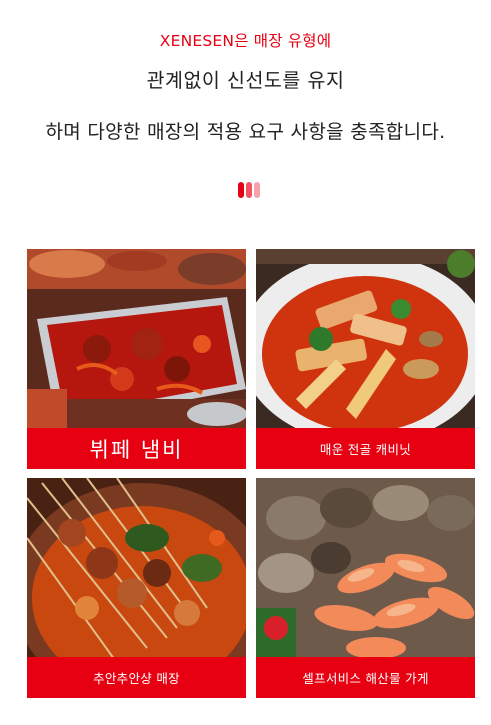 The image size is (491, 725). What do you see at coordinates (365, 588) in the screenshot?
I see `card-self-service-seafood: 셀프서비스 해산물 가게` at bounding box center [365, 588].